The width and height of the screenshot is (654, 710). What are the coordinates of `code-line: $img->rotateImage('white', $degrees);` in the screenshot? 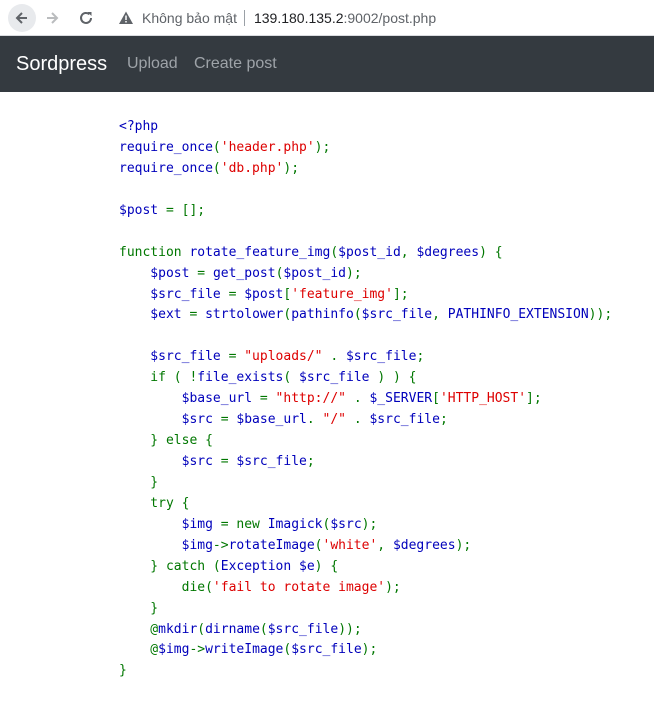 It's located at (365, 546).